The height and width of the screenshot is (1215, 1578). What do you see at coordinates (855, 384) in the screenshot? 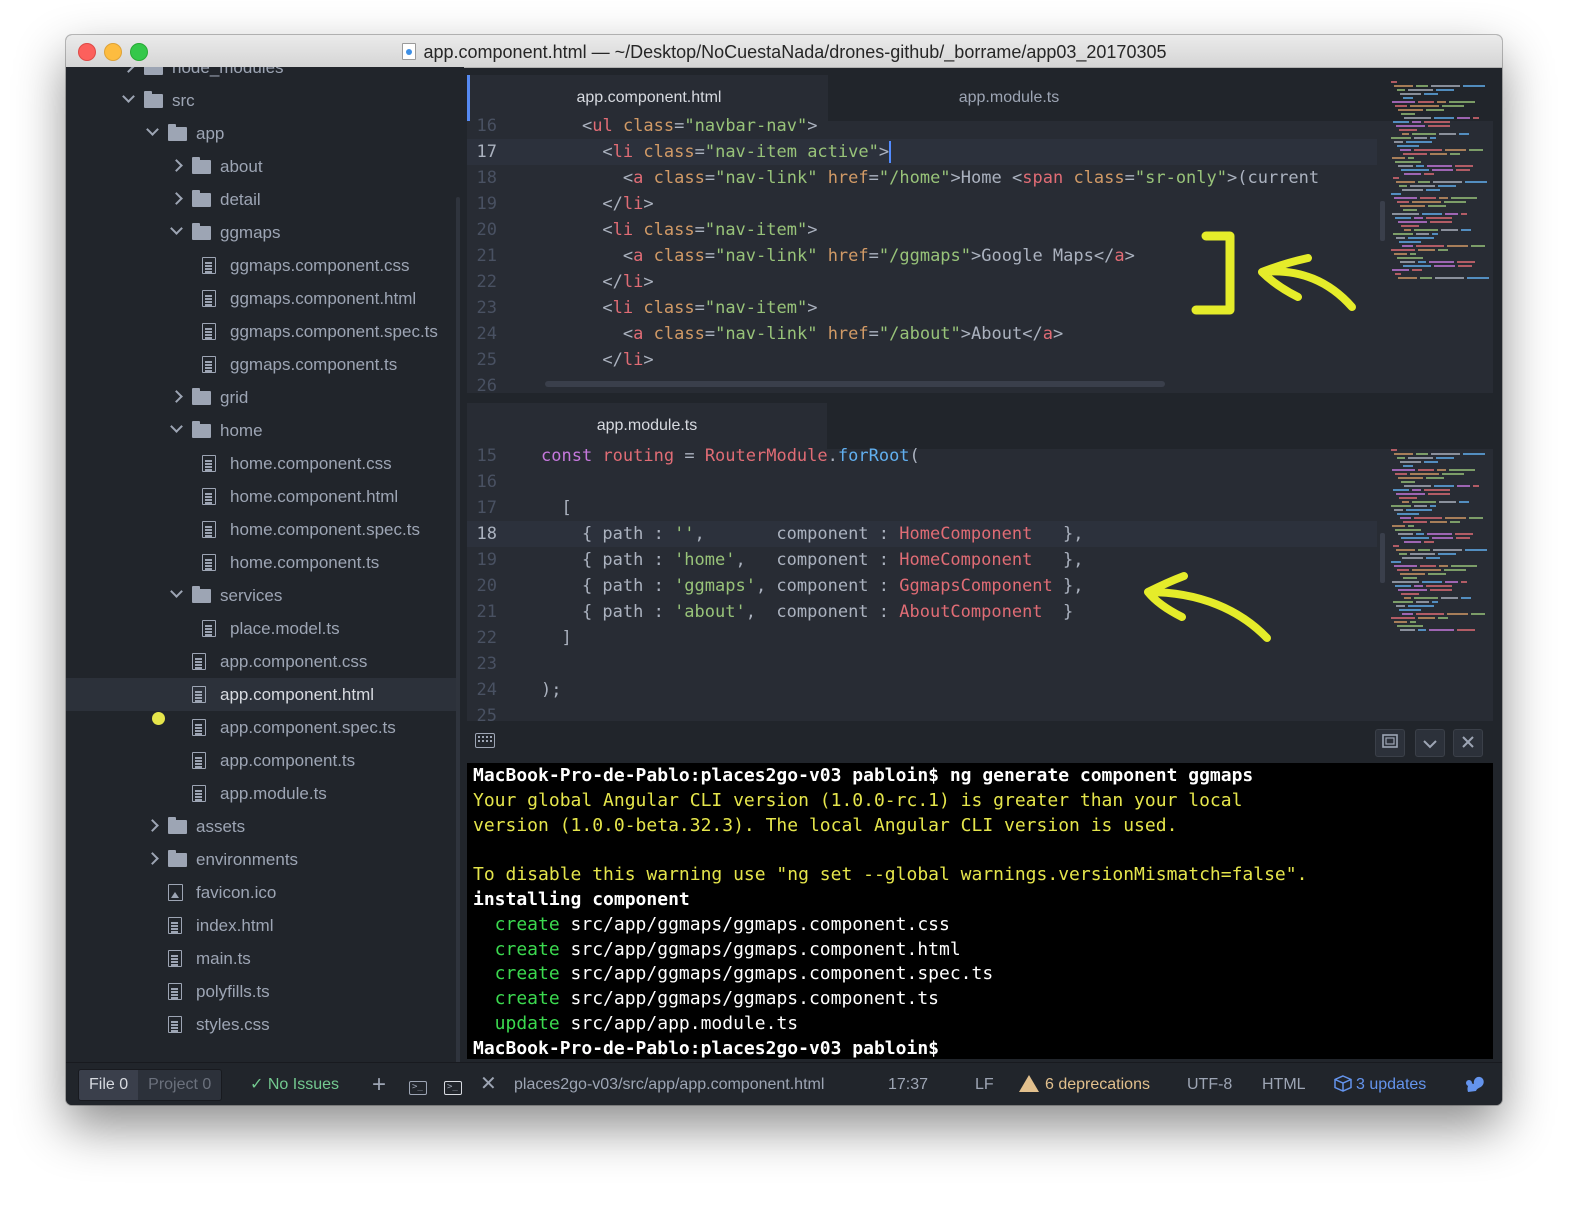
I see `horizontal-scrollbar` at bounding box center [855, 384].